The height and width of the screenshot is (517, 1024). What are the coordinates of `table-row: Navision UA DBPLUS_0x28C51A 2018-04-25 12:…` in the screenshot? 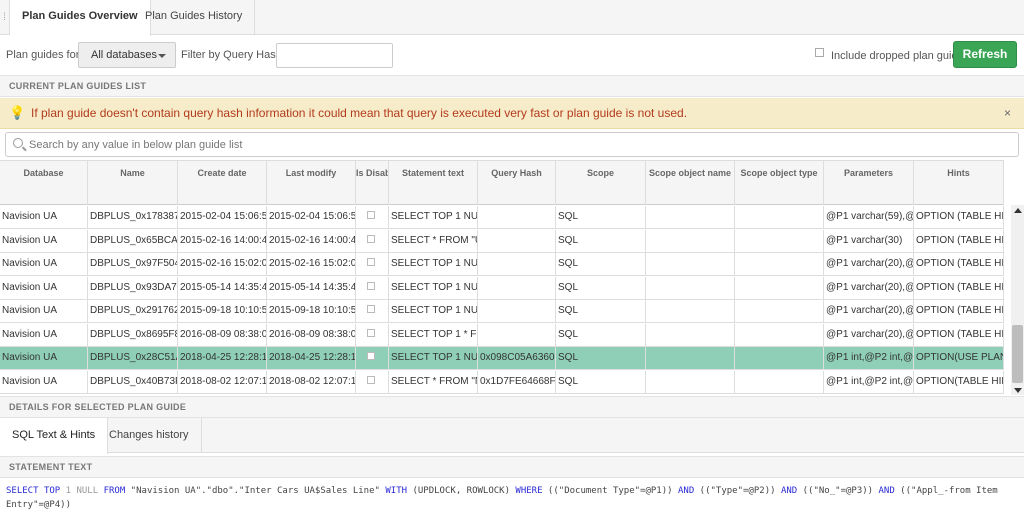 It's located at (502, 358).